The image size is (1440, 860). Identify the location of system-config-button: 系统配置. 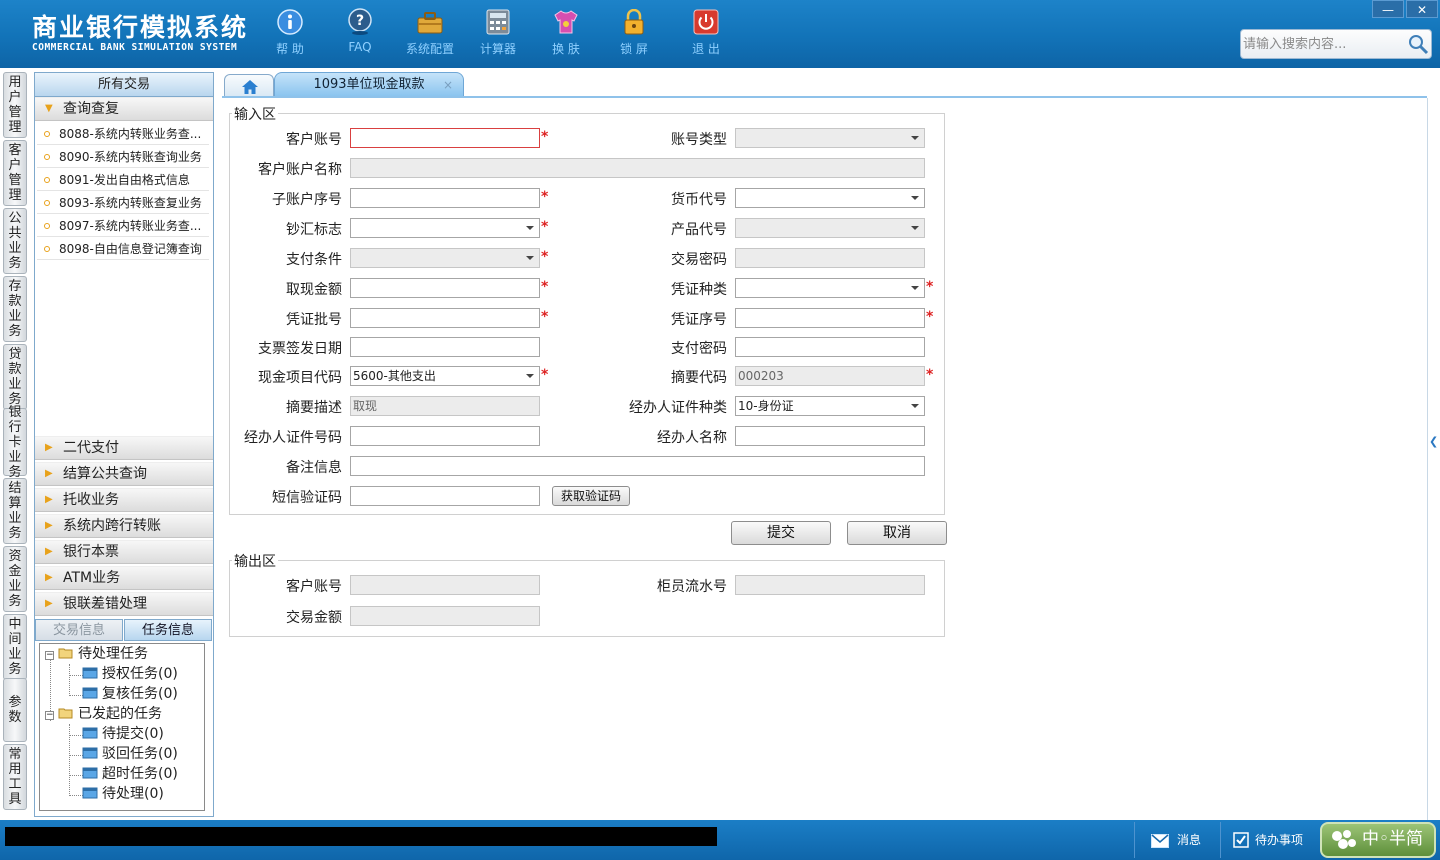
(430, 32).